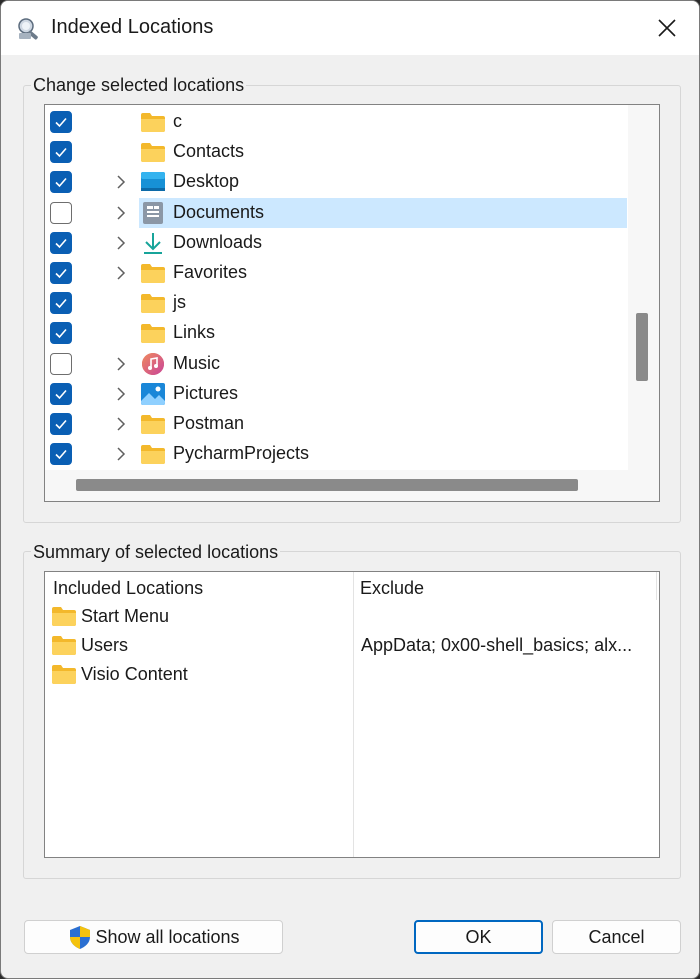  I want to click on tree-row-contacts: Contacts, so click(336, 152).